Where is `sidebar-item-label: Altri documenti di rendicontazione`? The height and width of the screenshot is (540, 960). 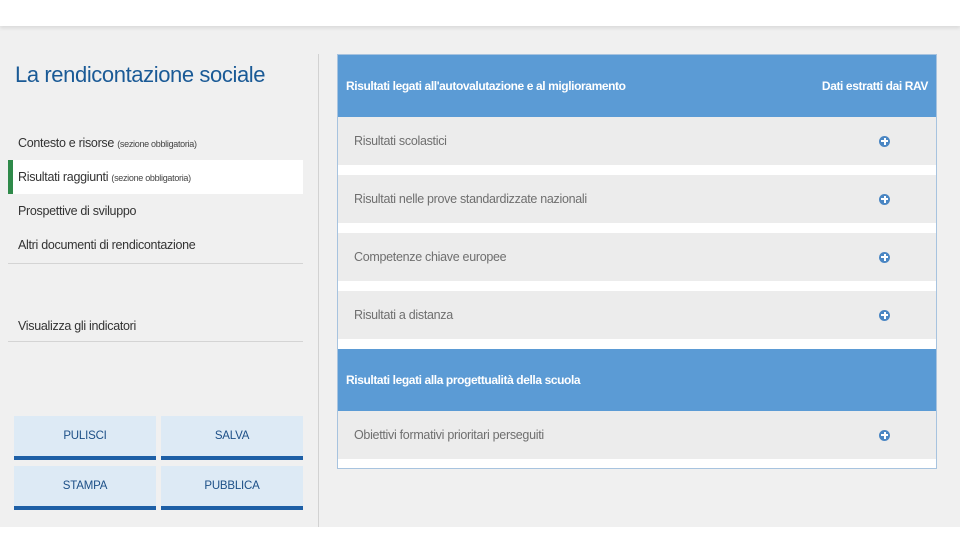
sidebar-item-label: Altri documenti di rendicontazione is located at coordinates (107, 245).